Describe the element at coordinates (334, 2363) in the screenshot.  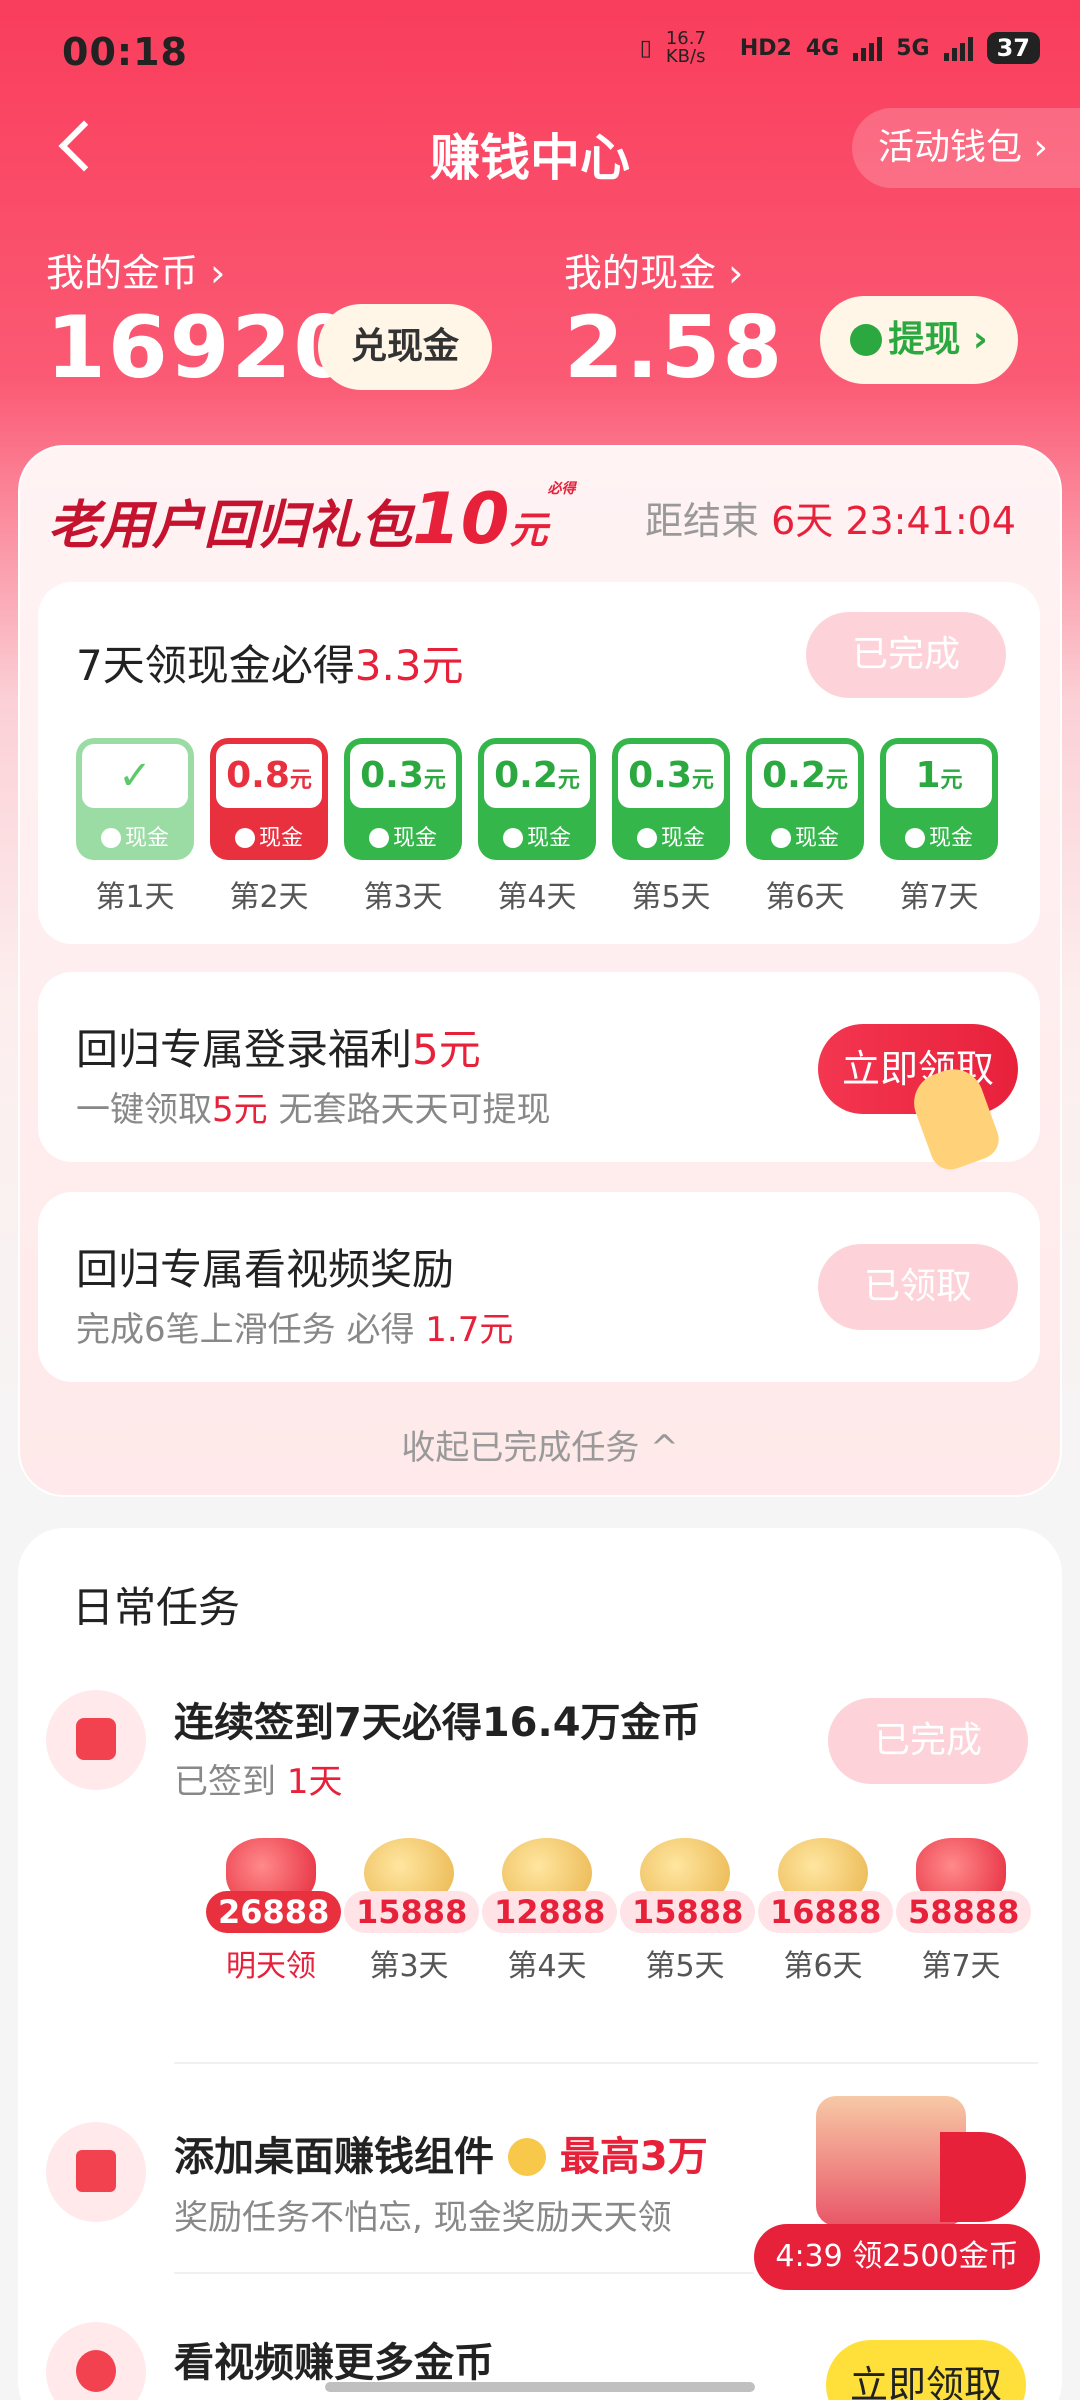
I see `video-coins-title: 看视频赚更多金币` at that location.